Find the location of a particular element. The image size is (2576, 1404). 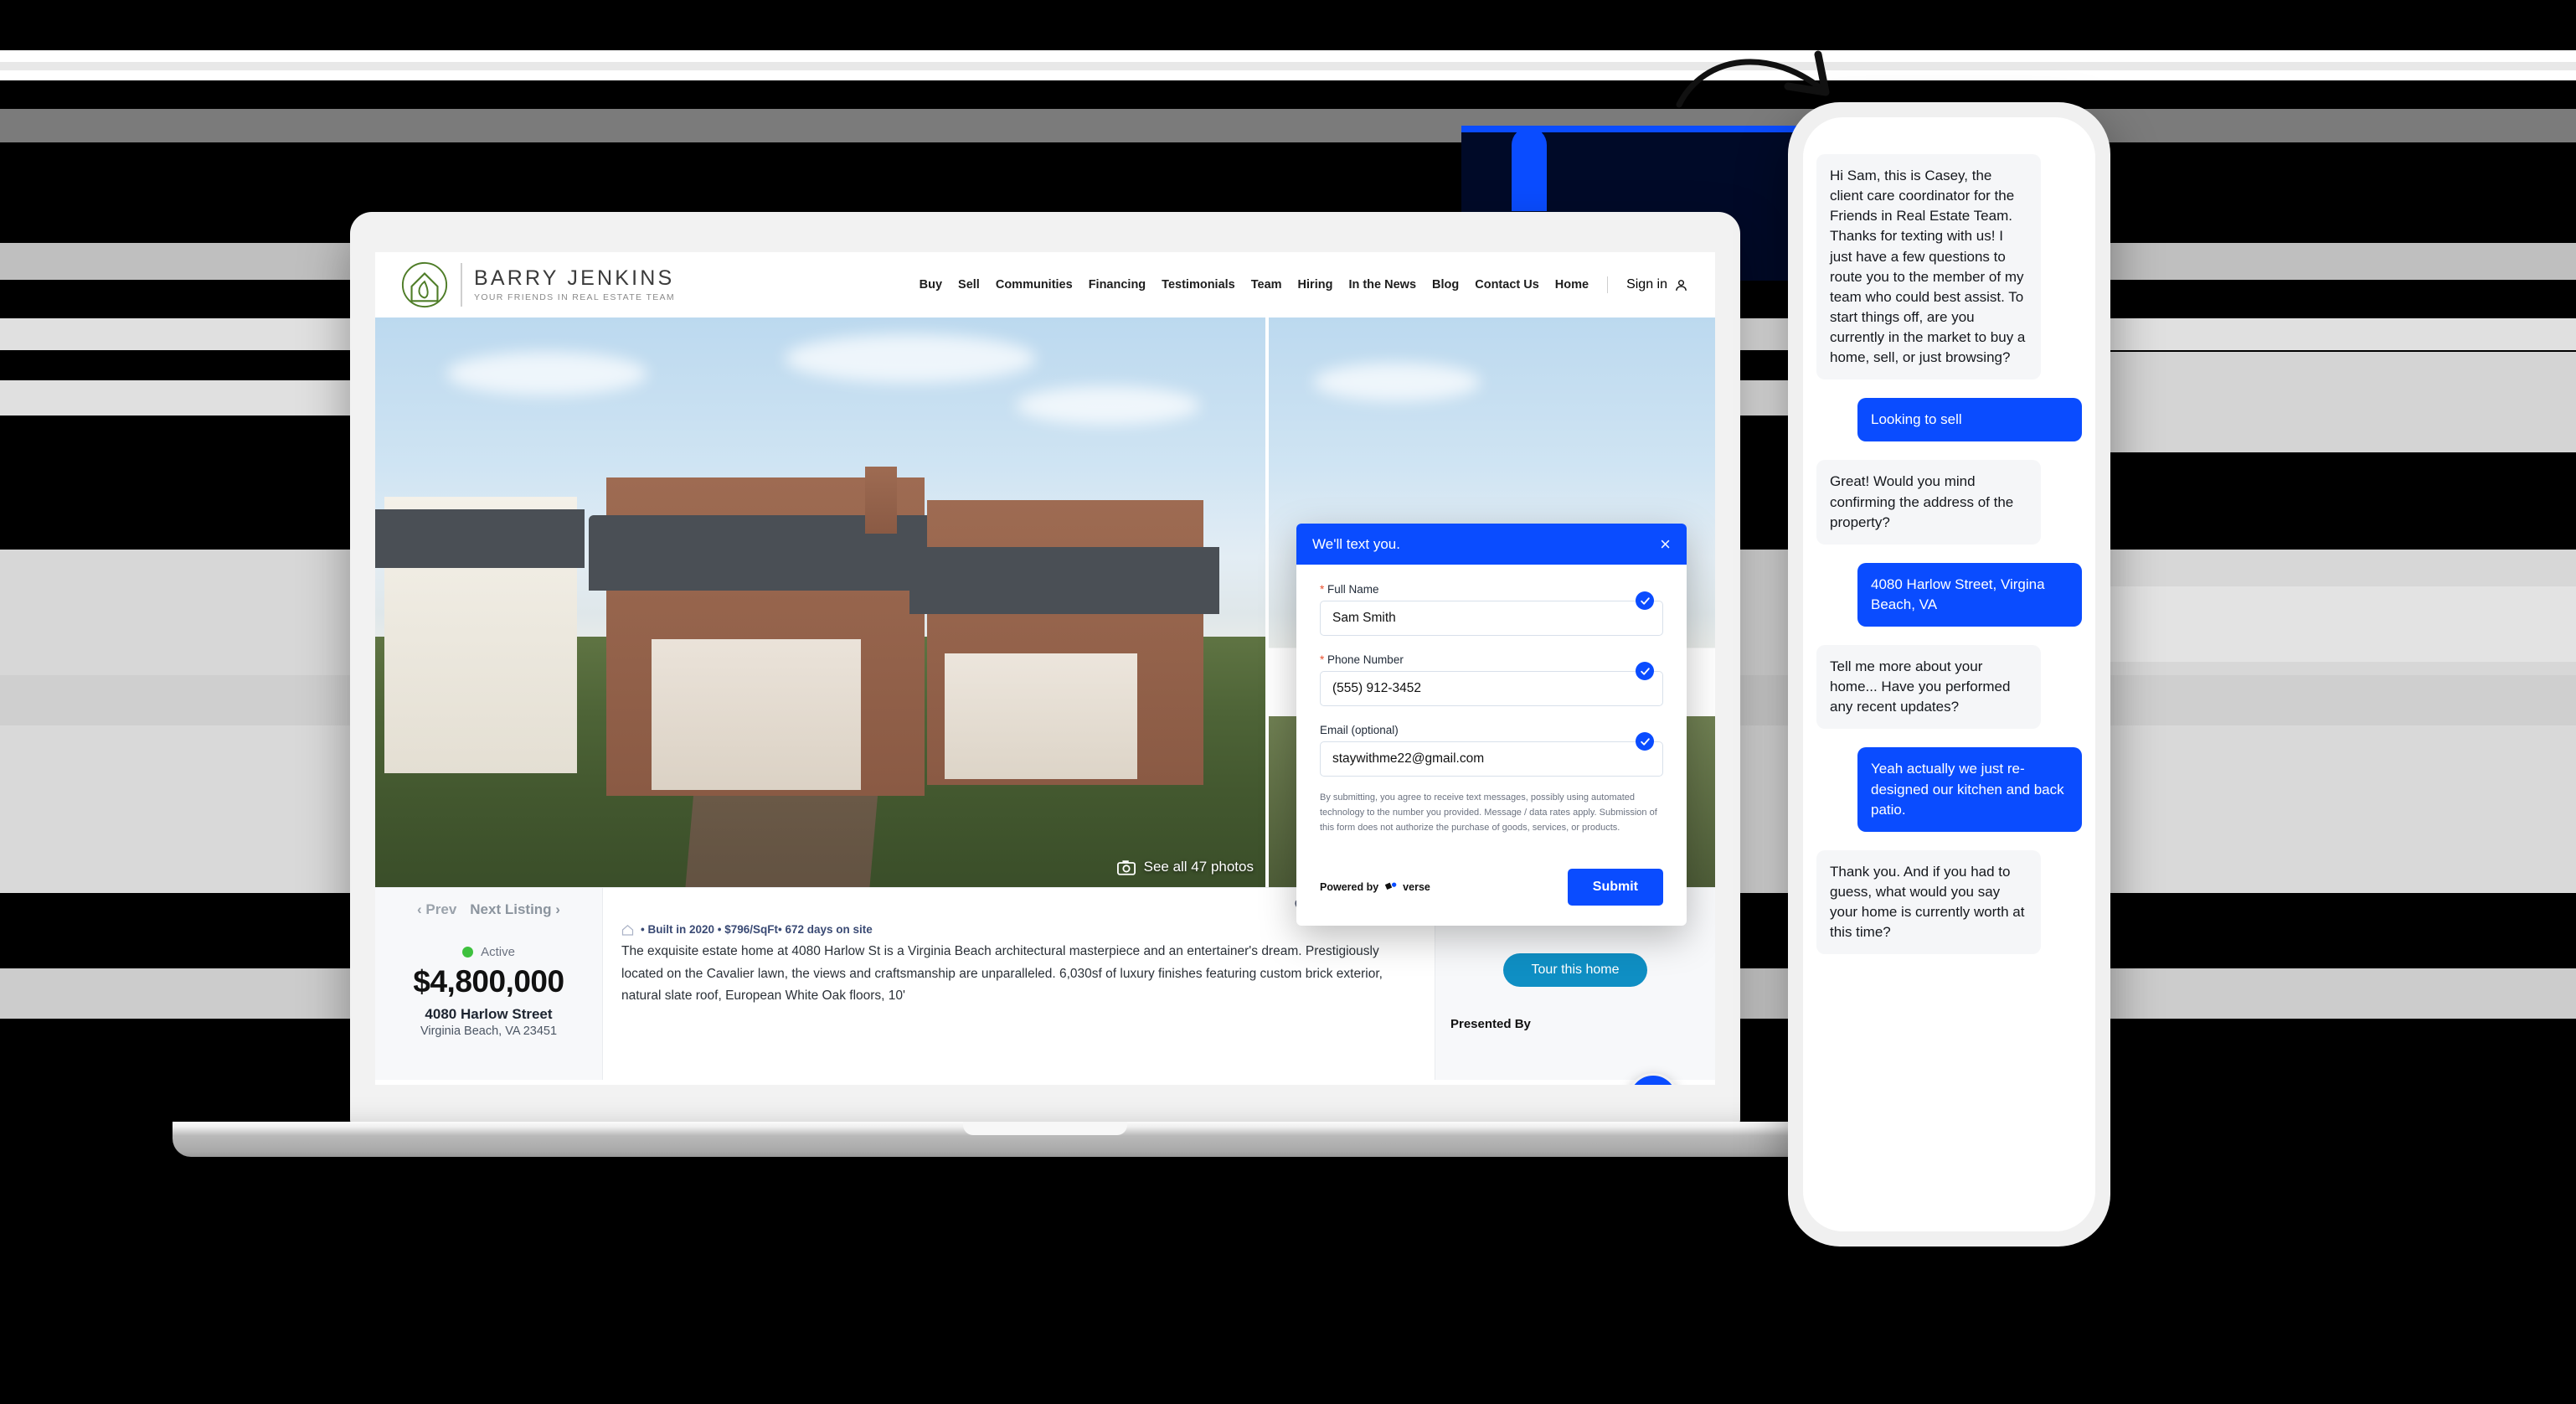

status-label: Active is located at coordinates (498, 952).